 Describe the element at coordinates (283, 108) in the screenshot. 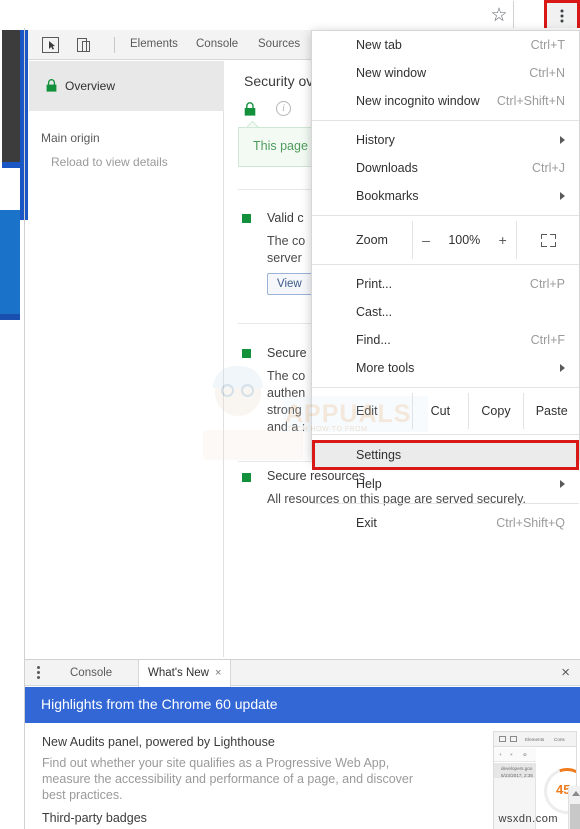

I see `info-circle-icon: i` at that location.